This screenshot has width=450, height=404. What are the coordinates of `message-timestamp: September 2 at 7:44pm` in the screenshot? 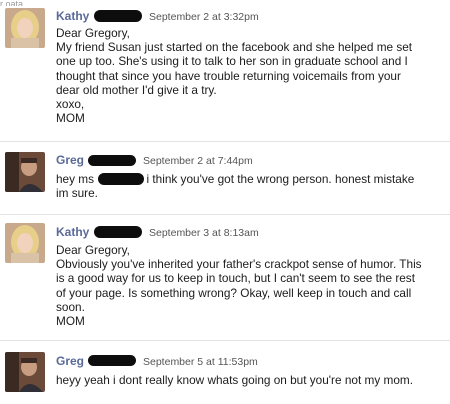 It's located at (198, 161).